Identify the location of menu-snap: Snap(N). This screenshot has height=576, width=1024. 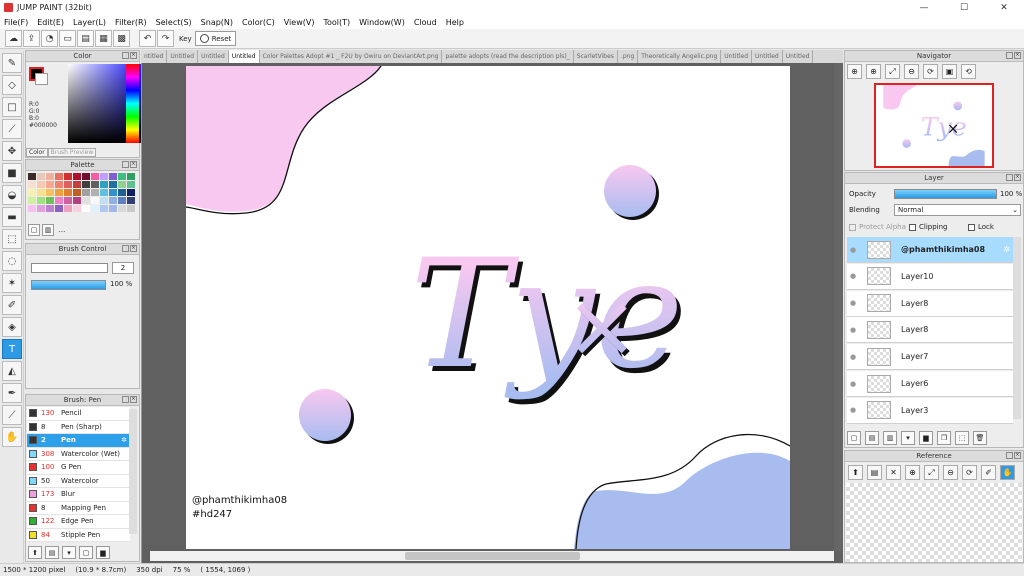
(217, 22).